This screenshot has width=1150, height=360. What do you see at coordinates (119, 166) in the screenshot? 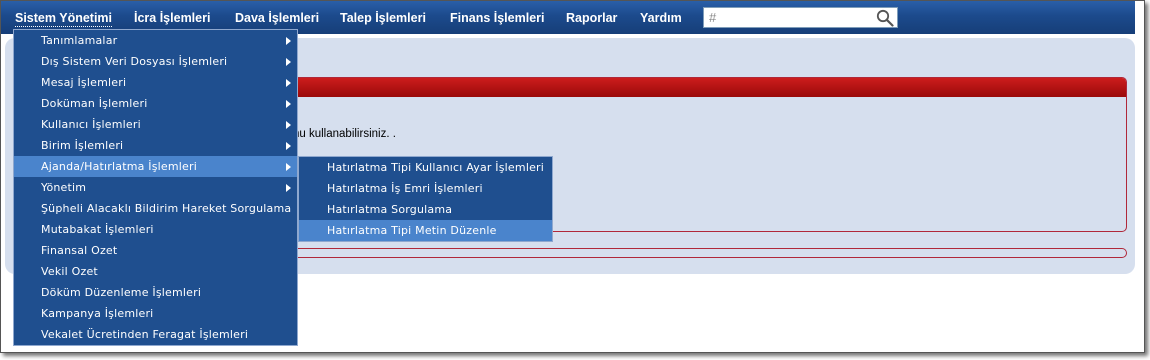
I see `menu-item-label: Ajanda/Hatırlatma İşlemleri` at bounding box center [119, 166].